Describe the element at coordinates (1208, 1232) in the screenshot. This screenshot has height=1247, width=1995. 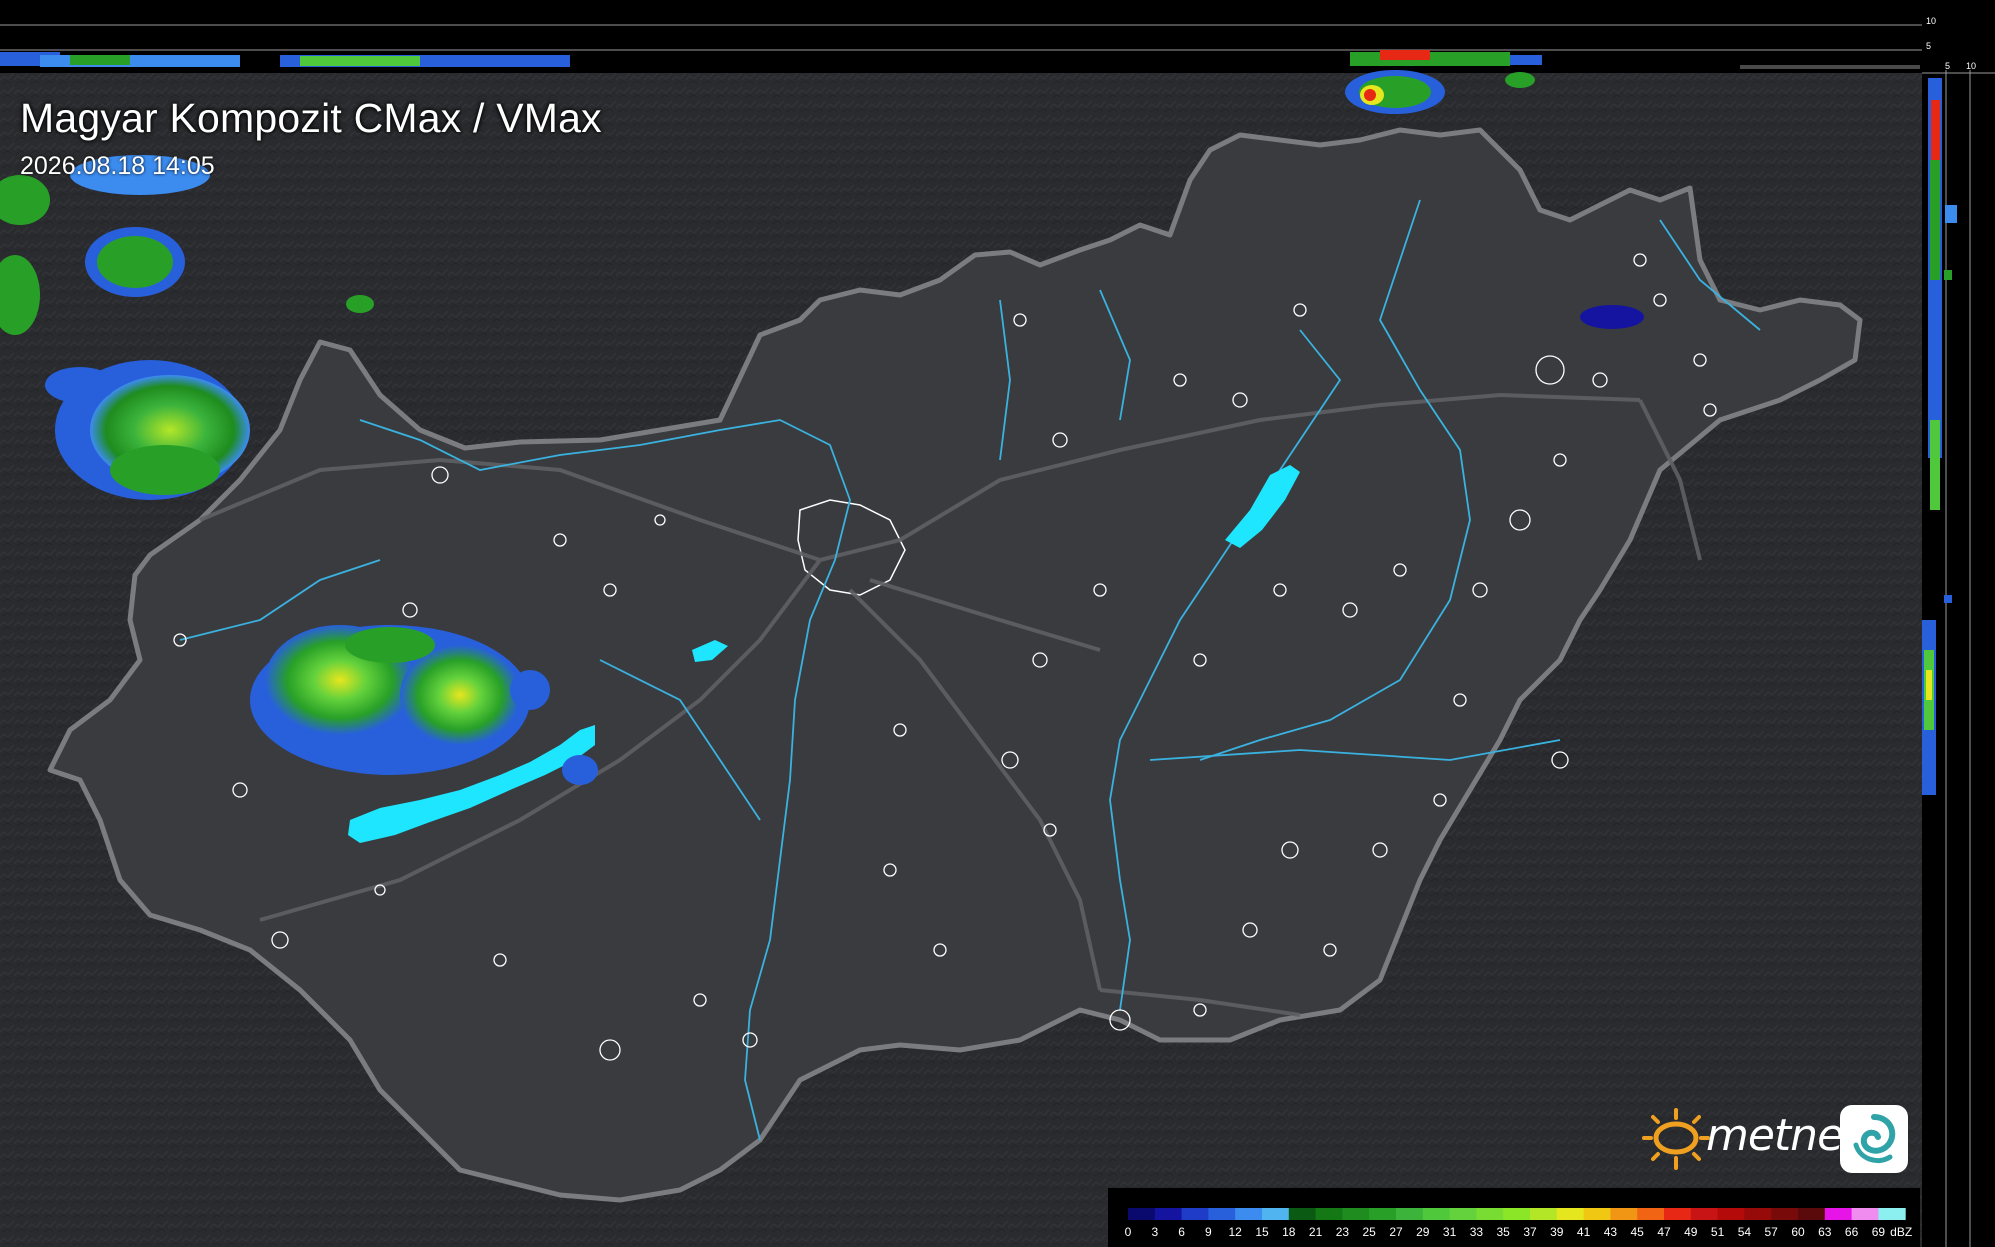
I see `color-scale-tick-label: 9` at that location.